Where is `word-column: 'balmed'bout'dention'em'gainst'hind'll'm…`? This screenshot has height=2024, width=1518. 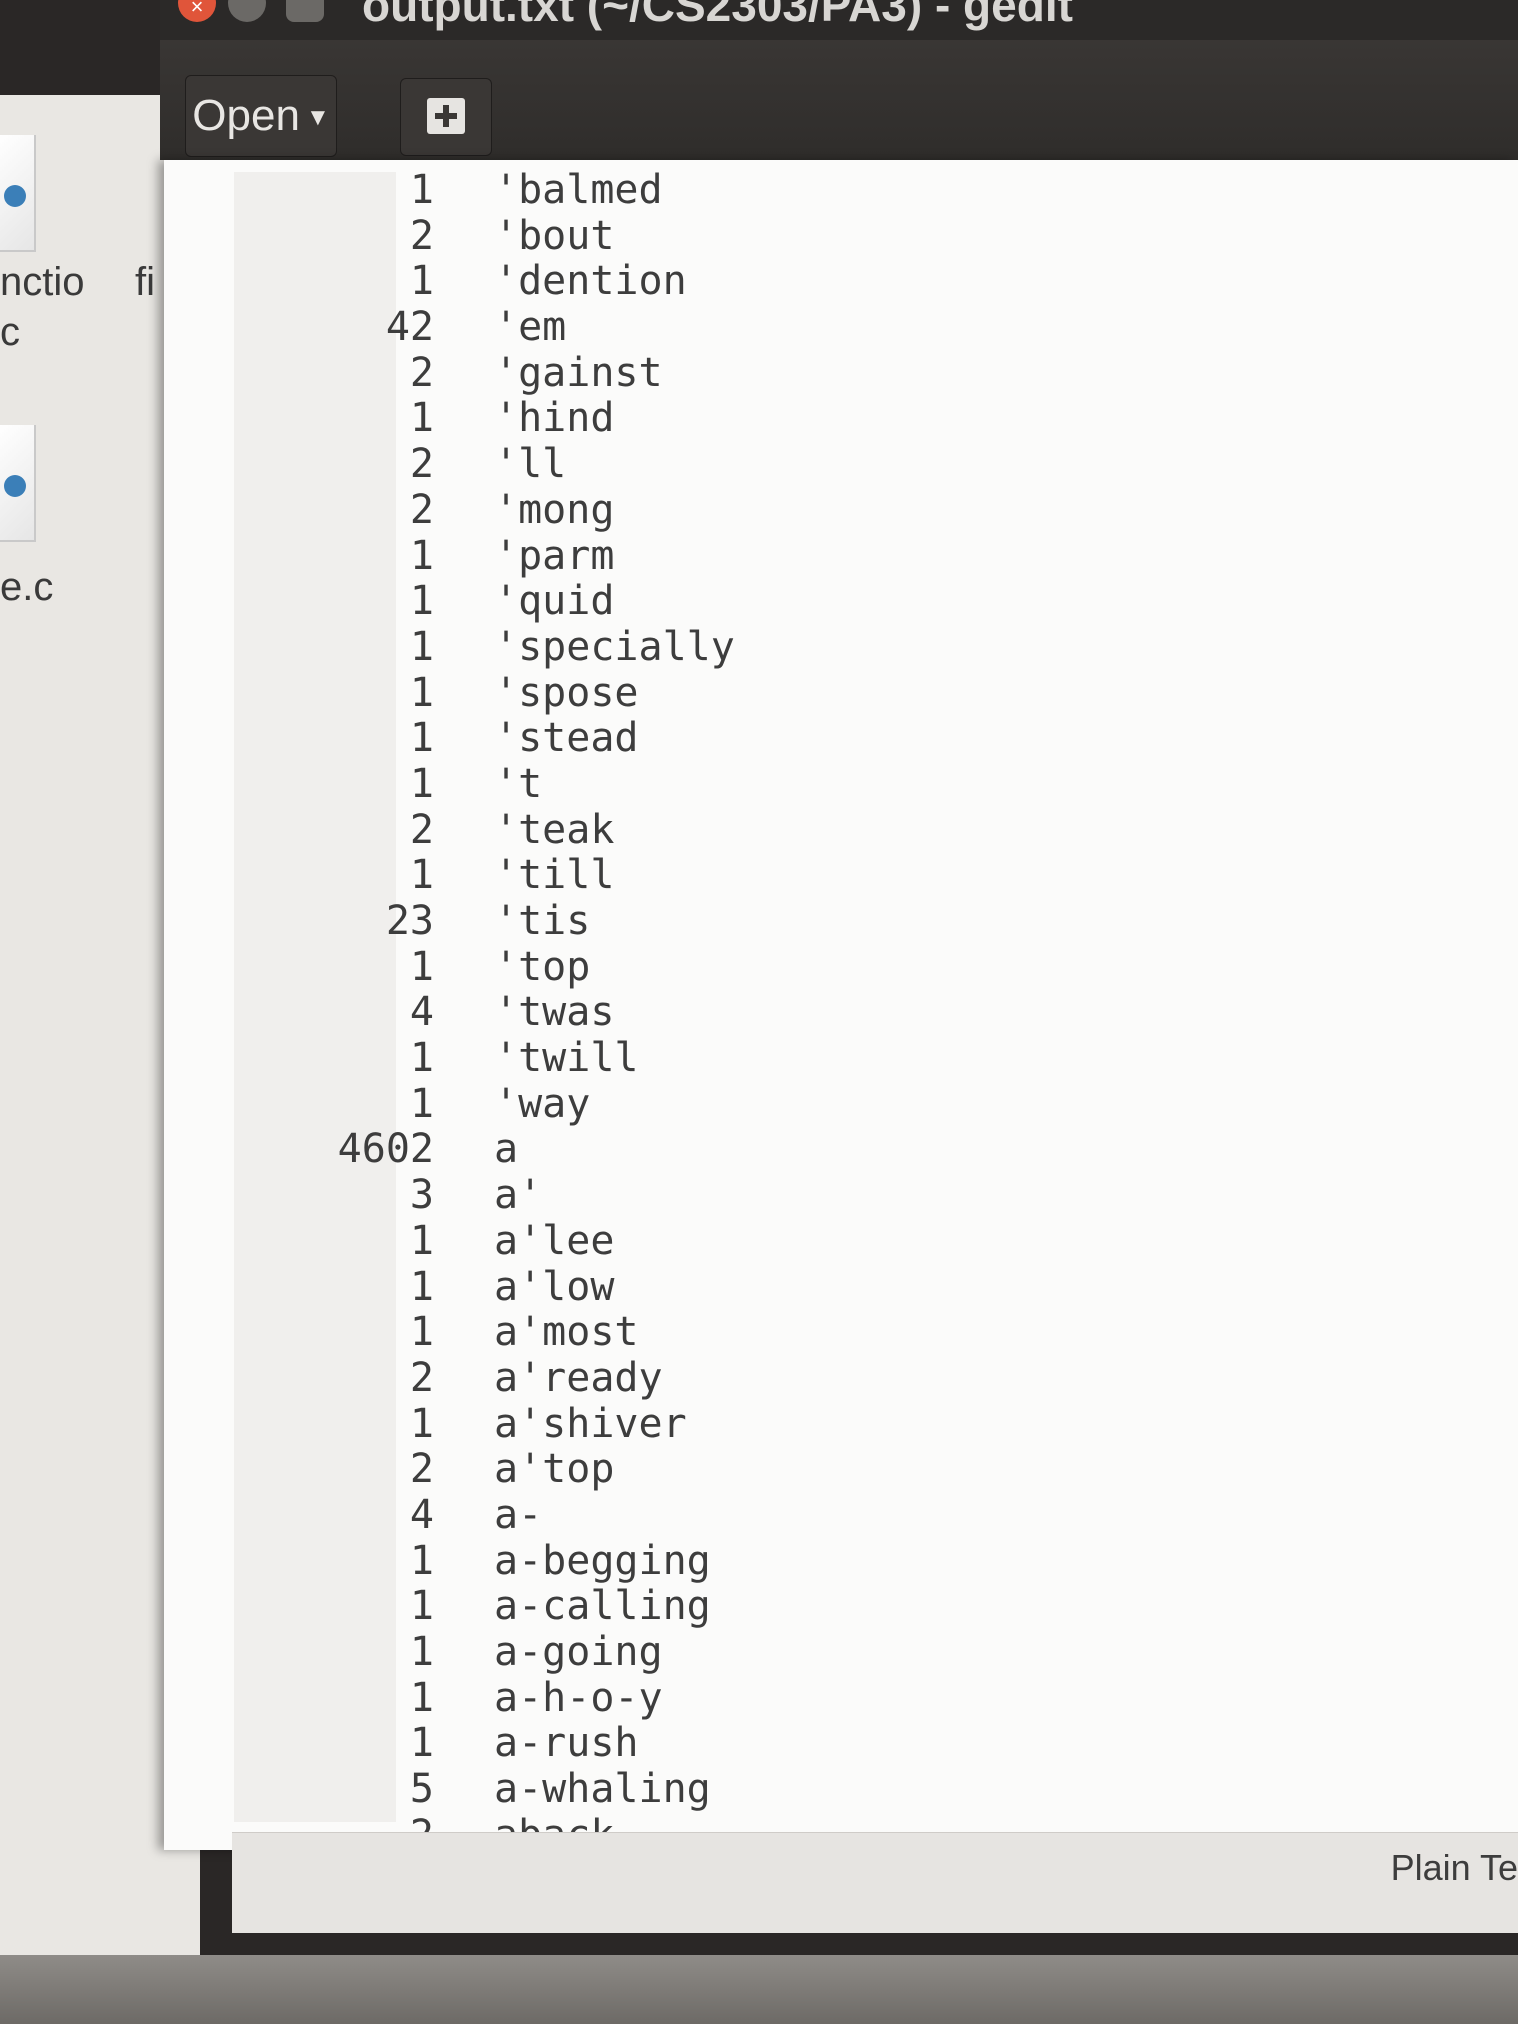
word-column: 'balmed'bout'dention'em'gainst'hind'll'm… is located at coordinates (614, 1012).